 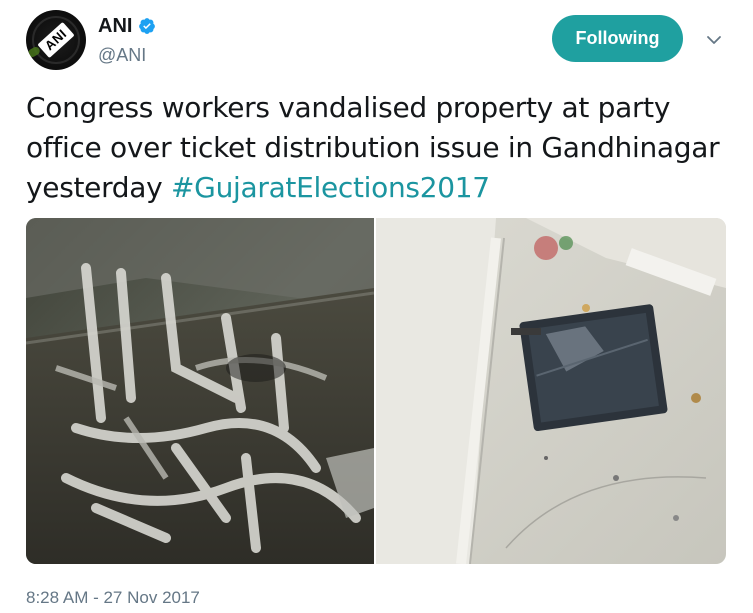 What do you see at coordinates (617, 38) in the screenshot?
I see `following-button: Following` at bounding box center [617, 38].